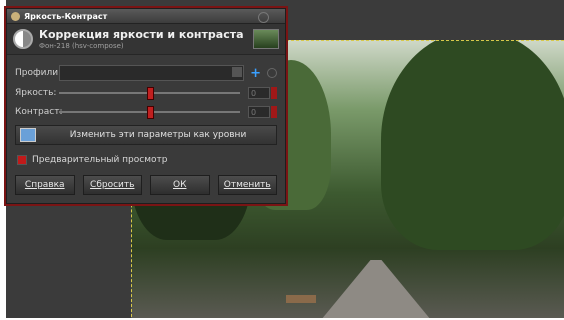  I want to click on window-title: Яркость-Контраст, so click(66, 16).